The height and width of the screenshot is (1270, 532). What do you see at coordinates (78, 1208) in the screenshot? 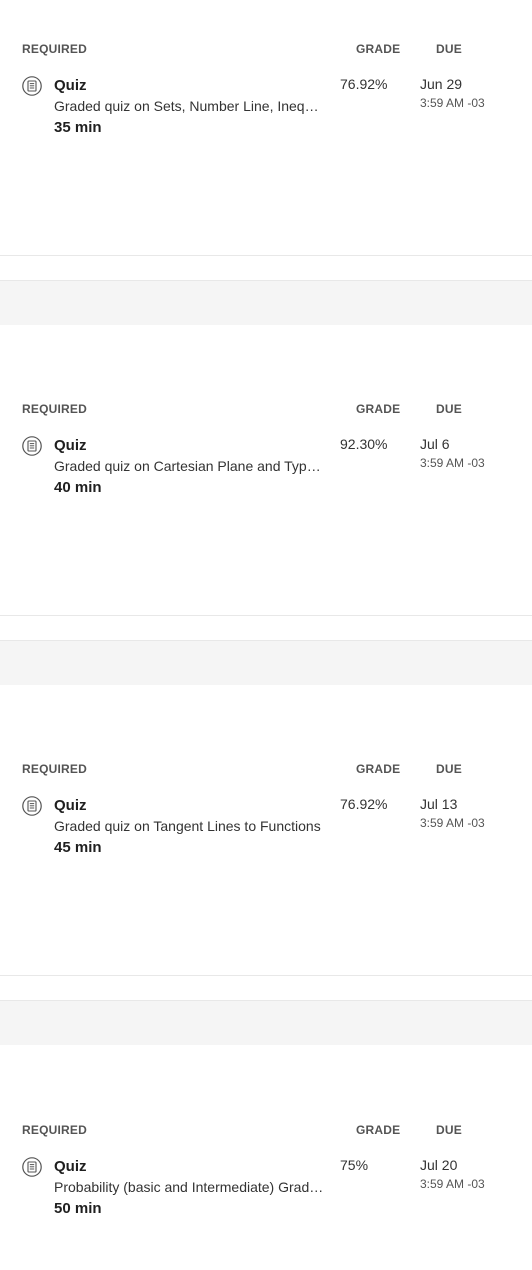
I see `quiz-duration: 50 min` at bounding box center [78, 1208].